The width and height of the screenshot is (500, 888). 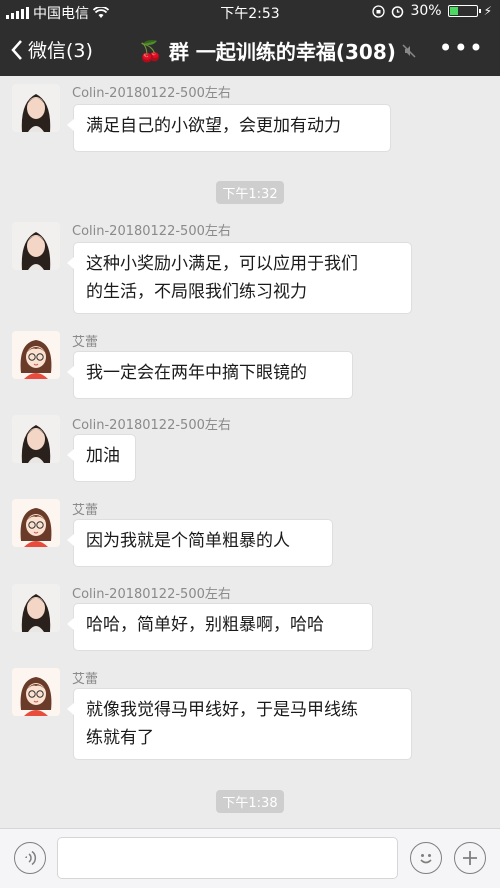 What do you see at coordinates (239, 724) in the screenshot?
I see `message-bubble: 就像我觉得马甲线好，于是马甲线练 练就有了` at bounding box center [239, 724].